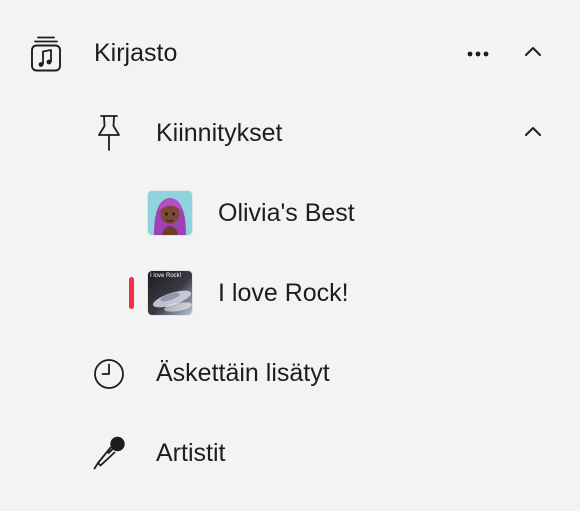 This screenshot has width=580, height=511. What do you see at coordinates (46, 54) in the screenshot?
I see `library-icon` at bounding box center [46, 54].